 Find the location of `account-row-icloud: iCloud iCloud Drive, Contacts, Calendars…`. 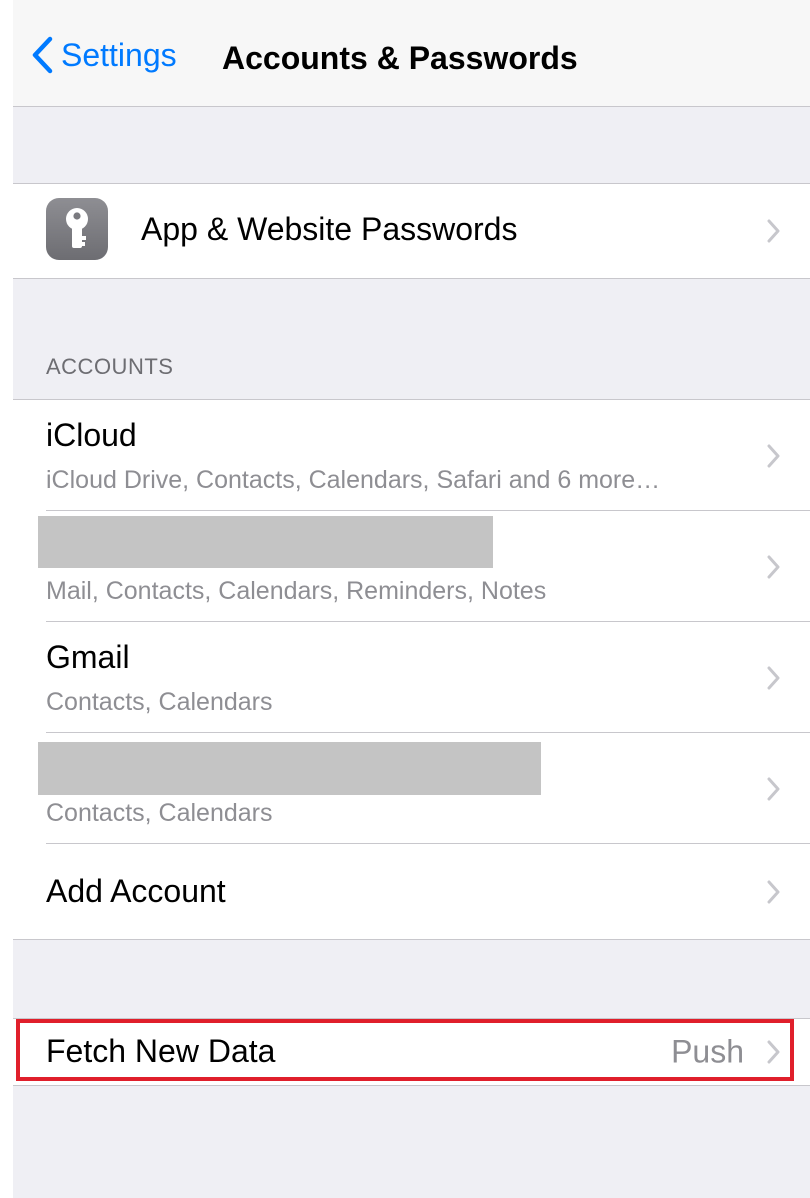

account-row-icloud: iCloud iCloud Drive, Contacts, Calendars… is located at coordinates (411, 455).